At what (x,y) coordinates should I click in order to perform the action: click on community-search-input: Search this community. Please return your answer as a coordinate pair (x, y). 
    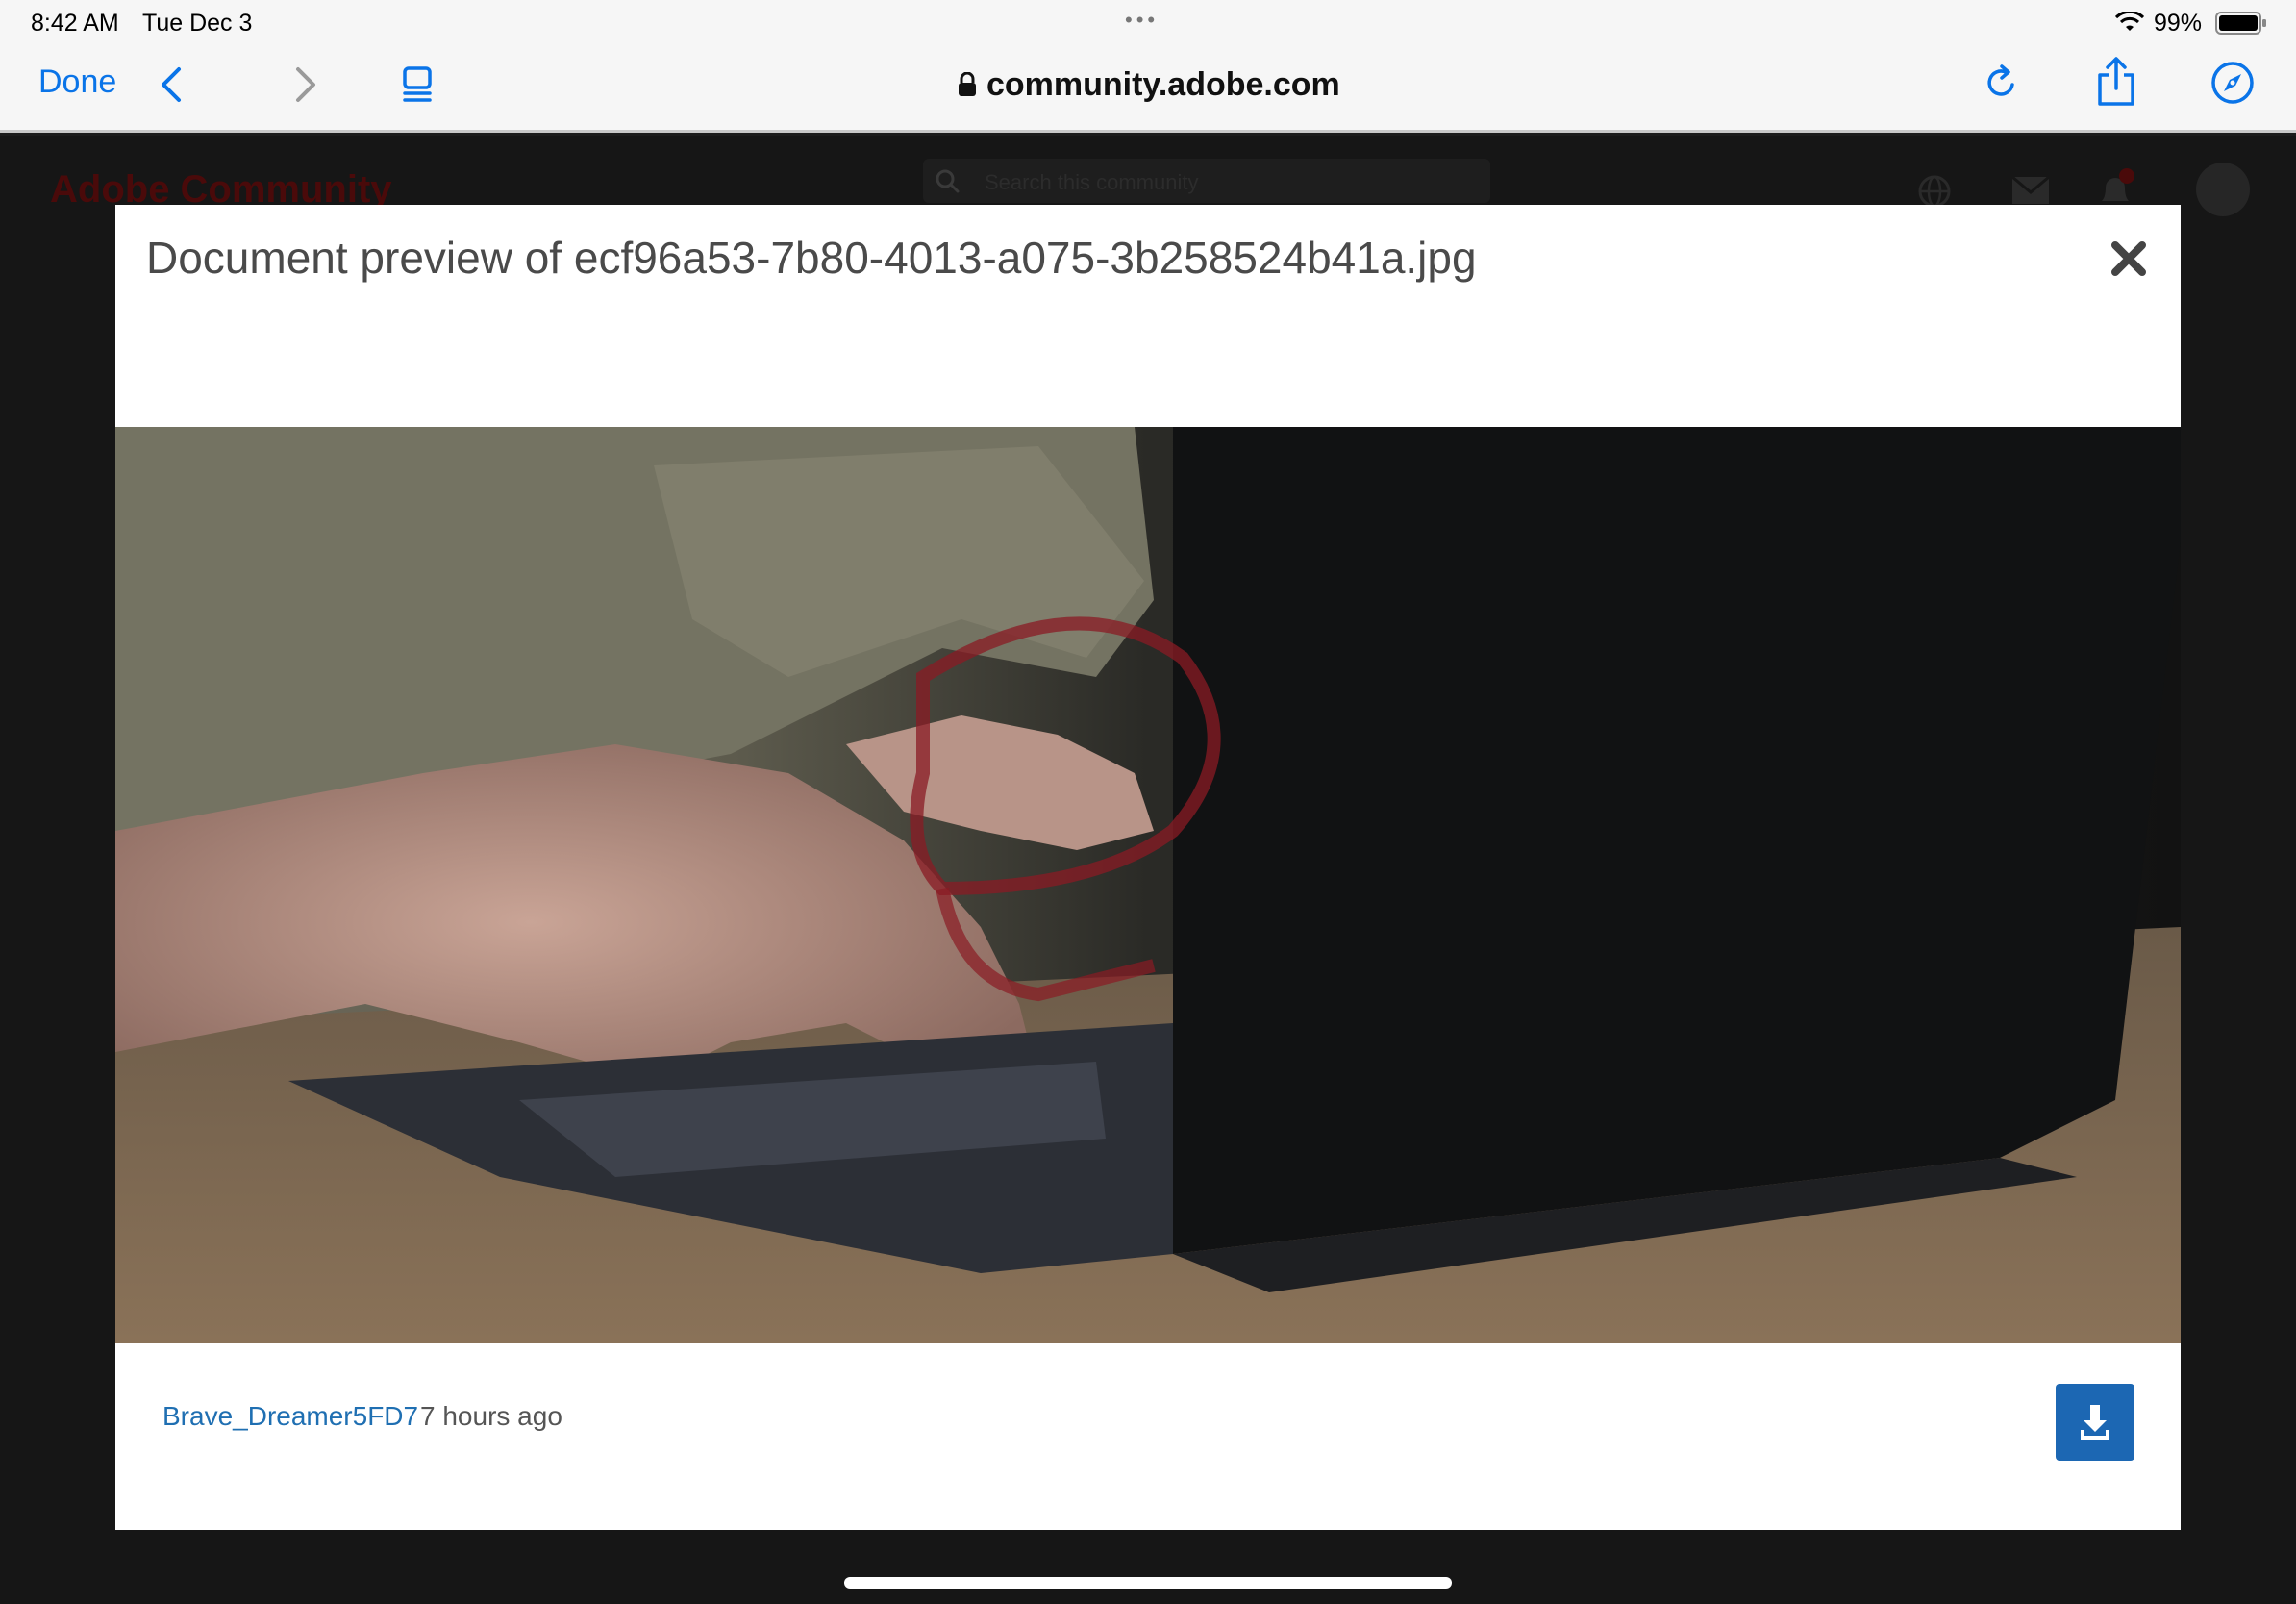
    Looking at the image, I should click on (1206, 181).